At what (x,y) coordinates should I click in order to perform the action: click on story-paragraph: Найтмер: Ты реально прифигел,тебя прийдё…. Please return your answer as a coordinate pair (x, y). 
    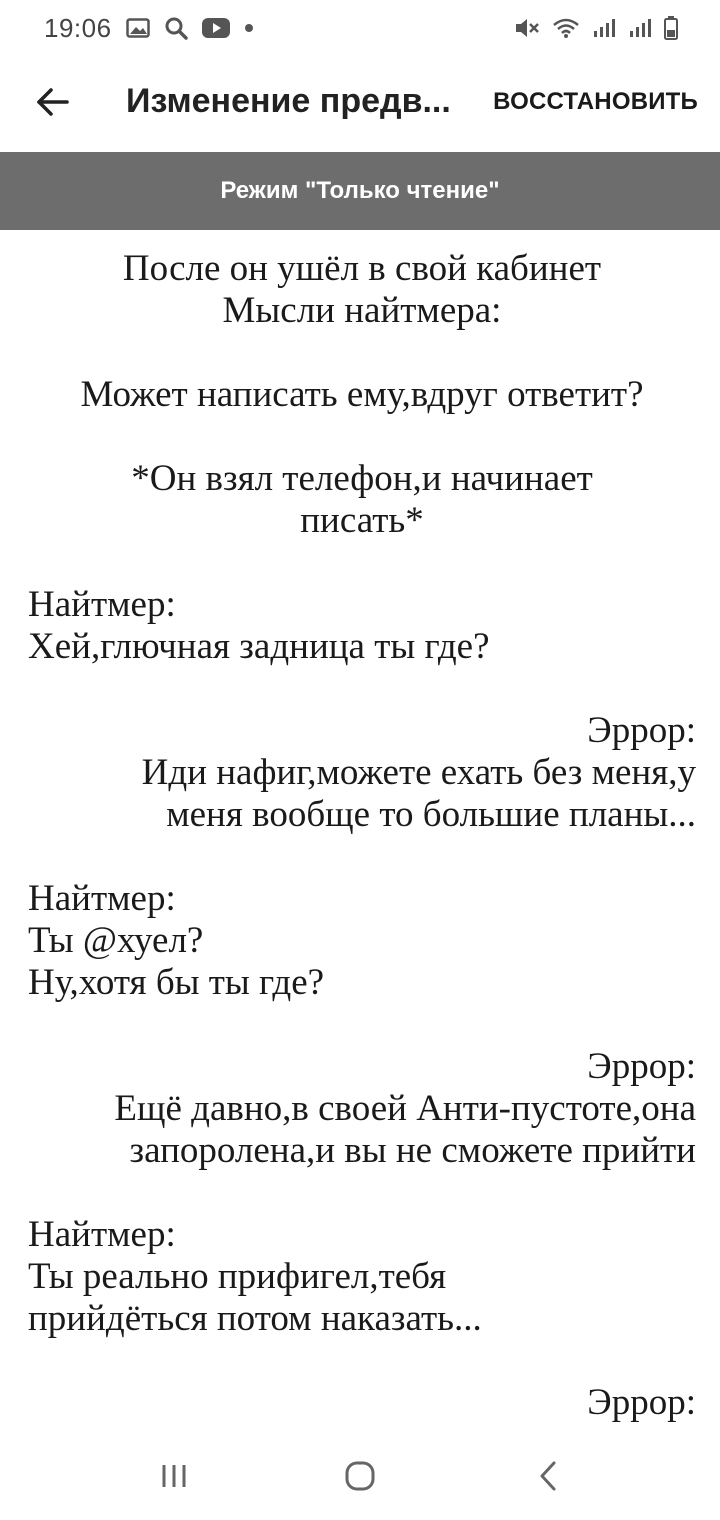
    Looking at the image, I should click on (255, 1276).